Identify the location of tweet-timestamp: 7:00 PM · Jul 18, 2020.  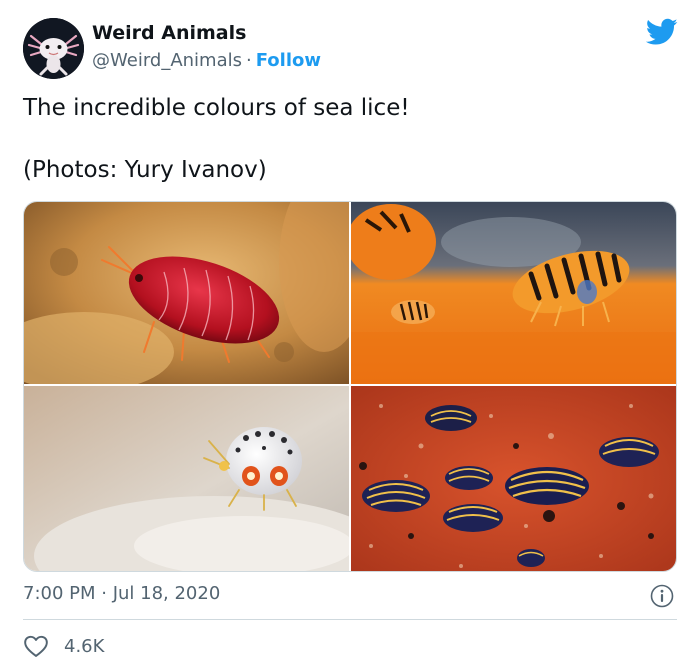
(121, 593).